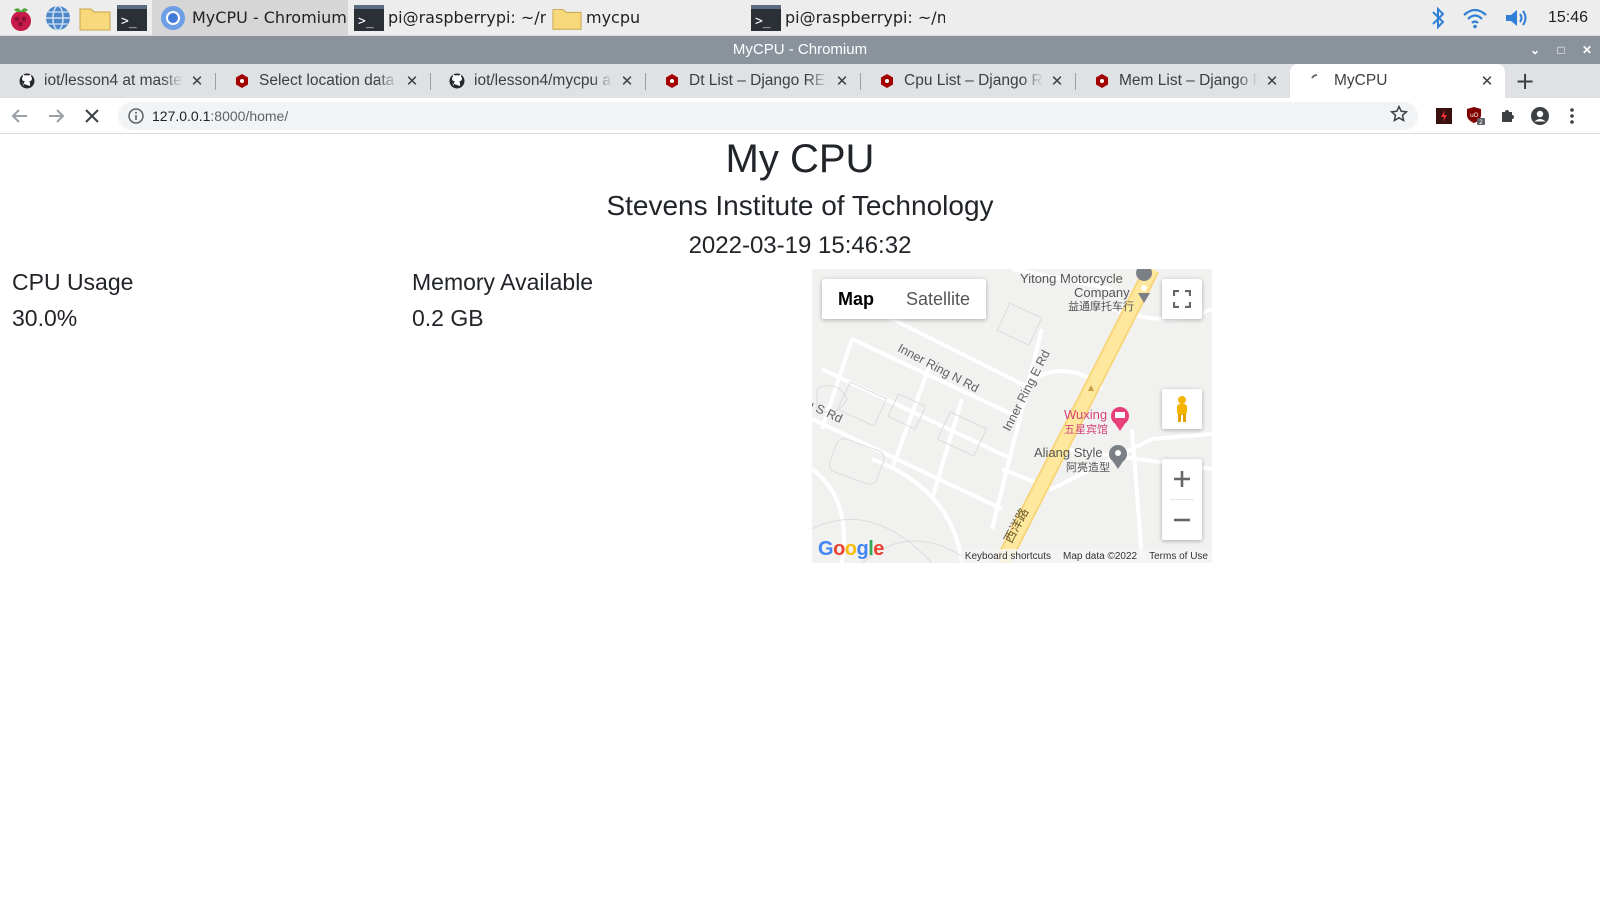  What do you see at coordinates (1561, 50) in the screenshot?
I see `maximize-icon: □` at bounding box center [1561, 50].